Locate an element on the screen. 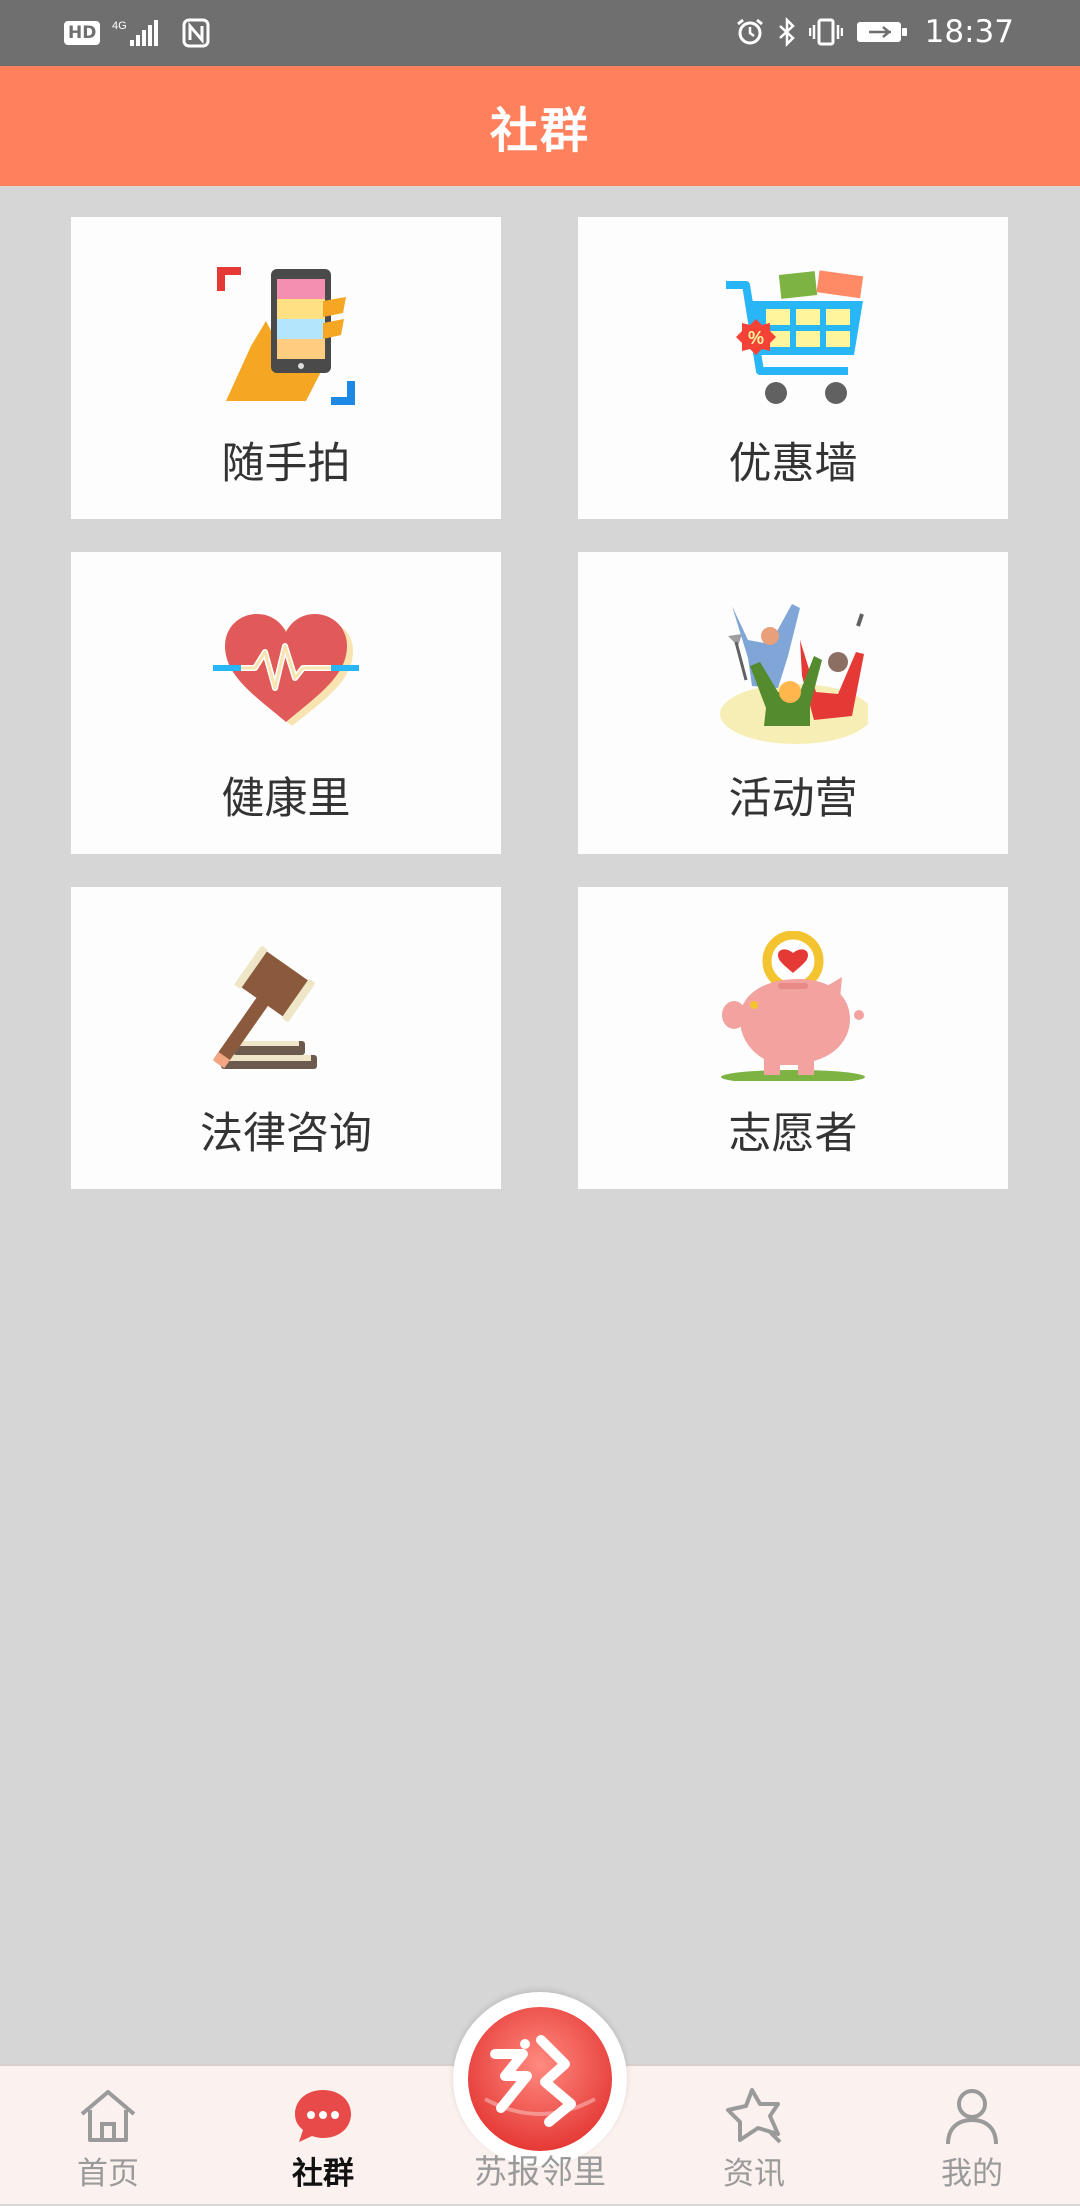 The height and width of the screenshot is (2206, 1080). tile-legal: 法律咨询 is located at coordinates (286, 1038).